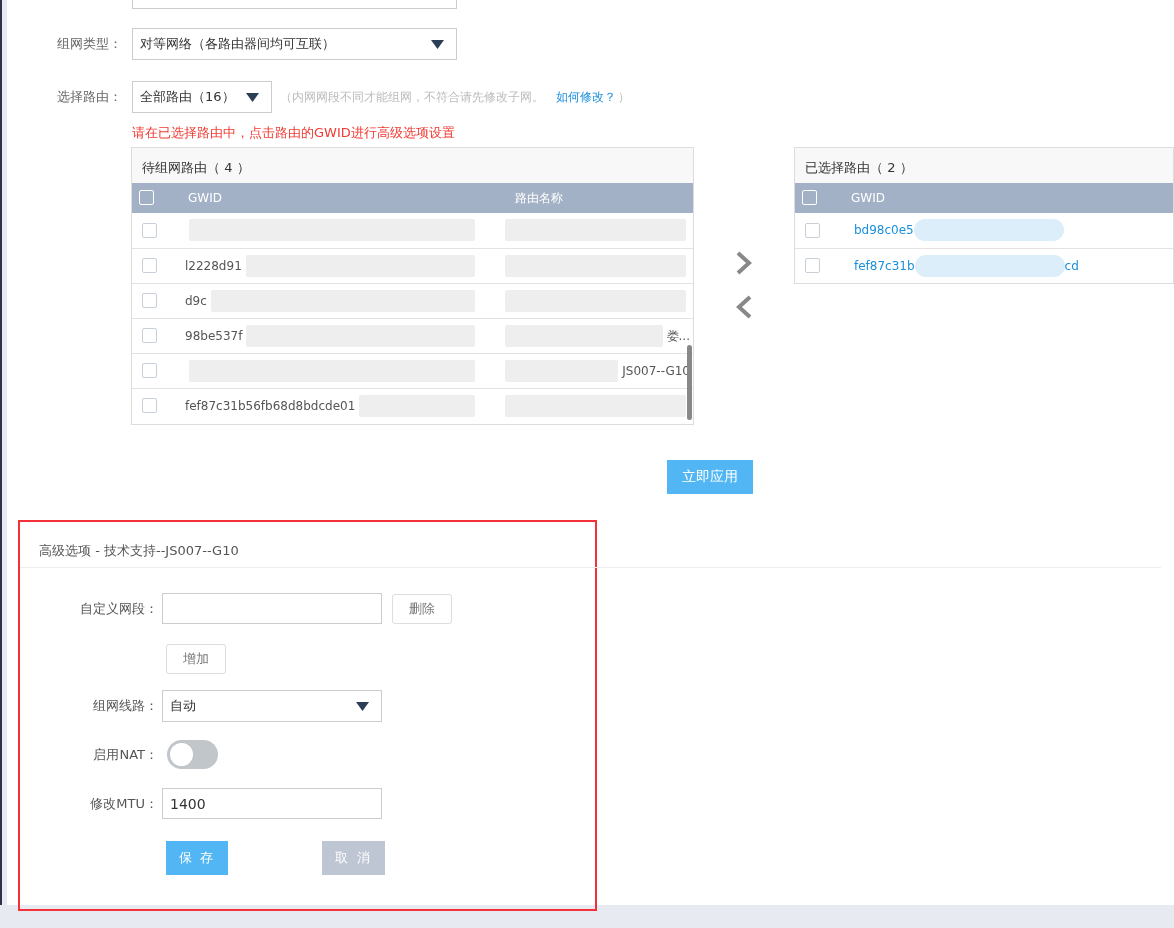 Image resolution: width=1174 pixels, height=928 pixels. I want to click on field-label: 自定义网段：, so click(119, 608).